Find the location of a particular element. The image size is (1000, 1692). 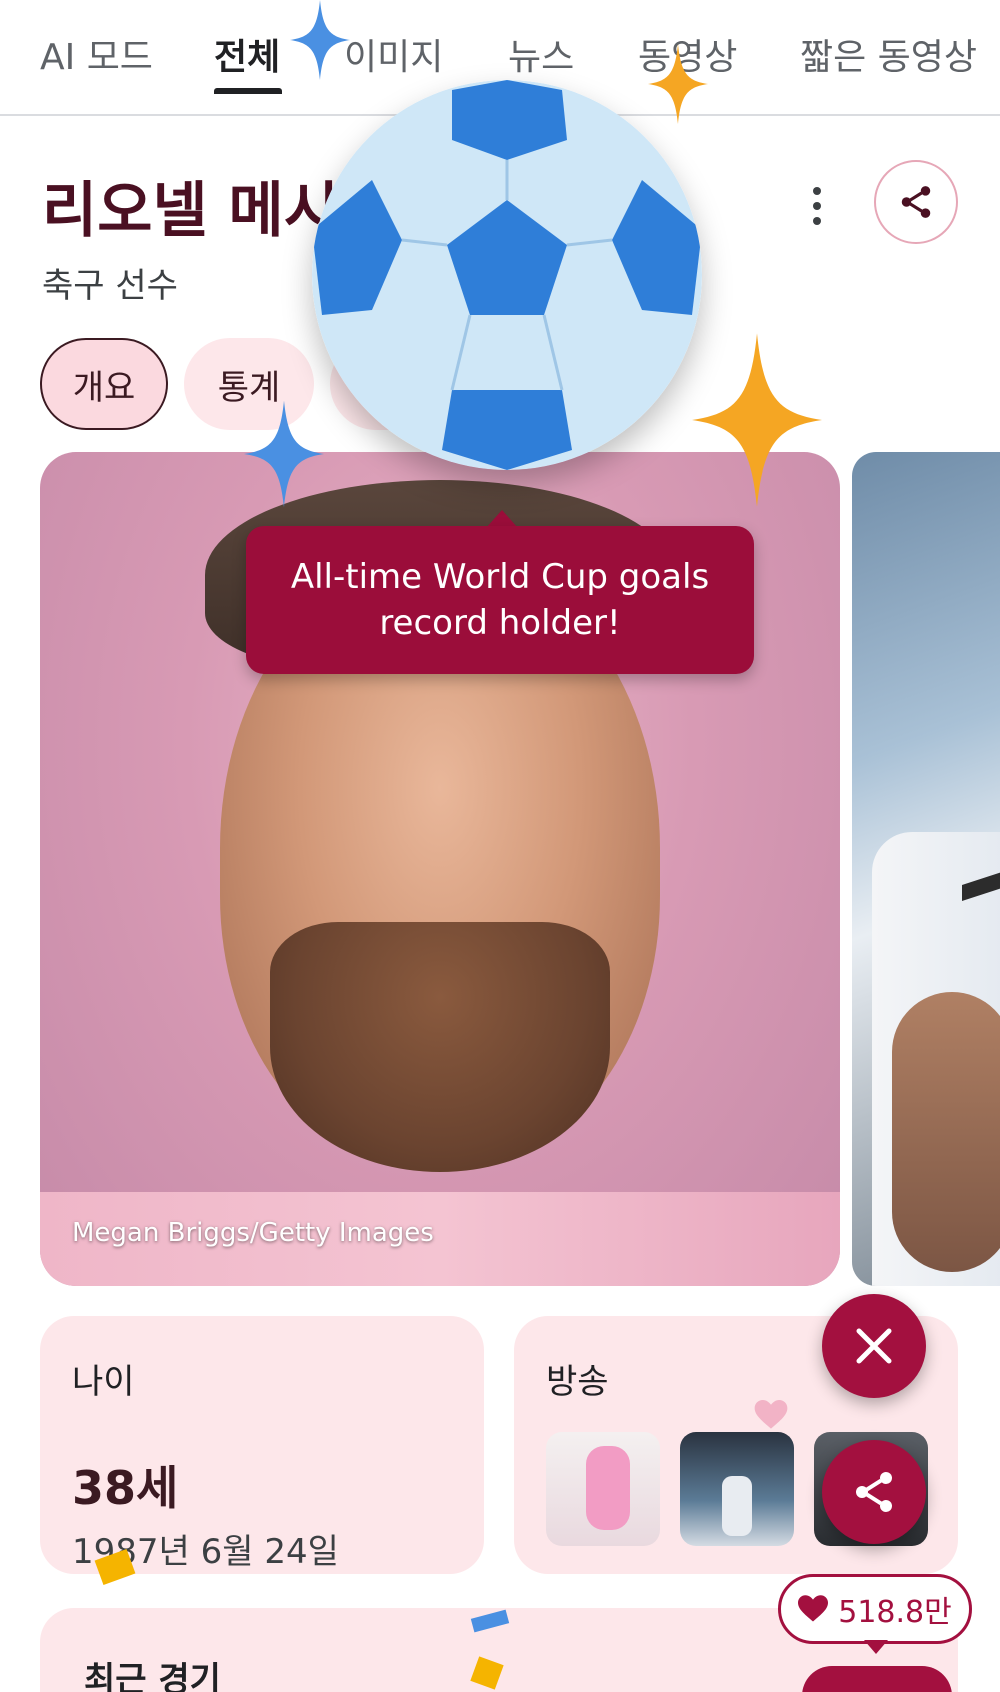

recent-games-label: 최근 경기 is located at coordinates (152, 1676).